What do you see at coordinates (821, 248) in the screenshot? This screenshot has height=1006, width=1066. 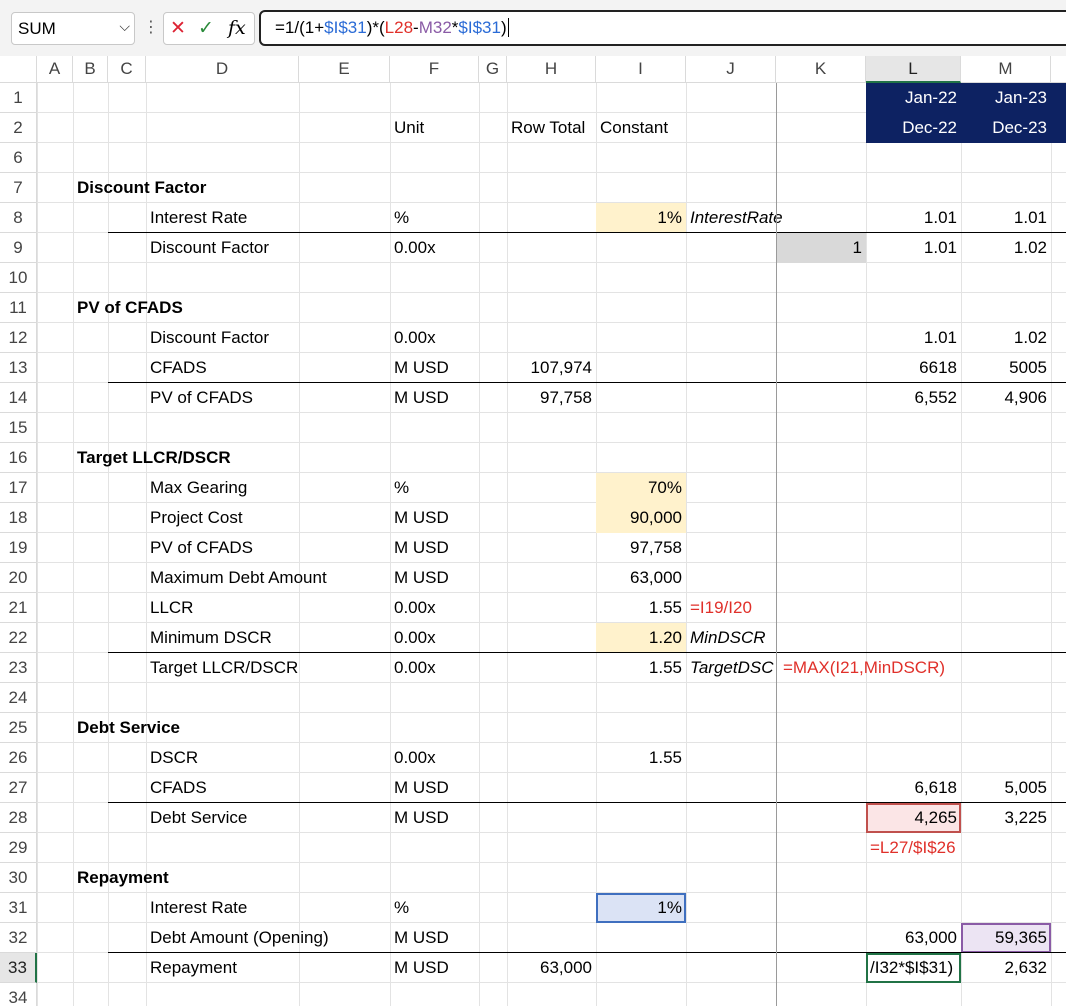 I see `cell-k9: 1` at bounding box center [821, 248].